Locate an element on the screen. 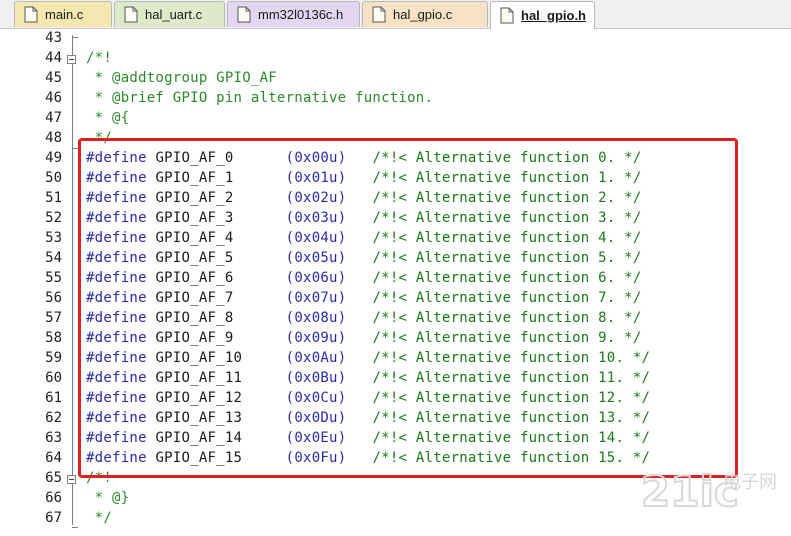 The image size is (791, 536). tab-hal_gpio-h: hal_gpio.h is located at coordinates (542, 15).